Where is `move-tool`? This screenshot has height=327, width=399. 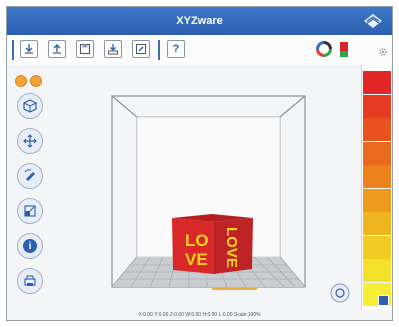 move-tool is located at coordinates (30, 141).